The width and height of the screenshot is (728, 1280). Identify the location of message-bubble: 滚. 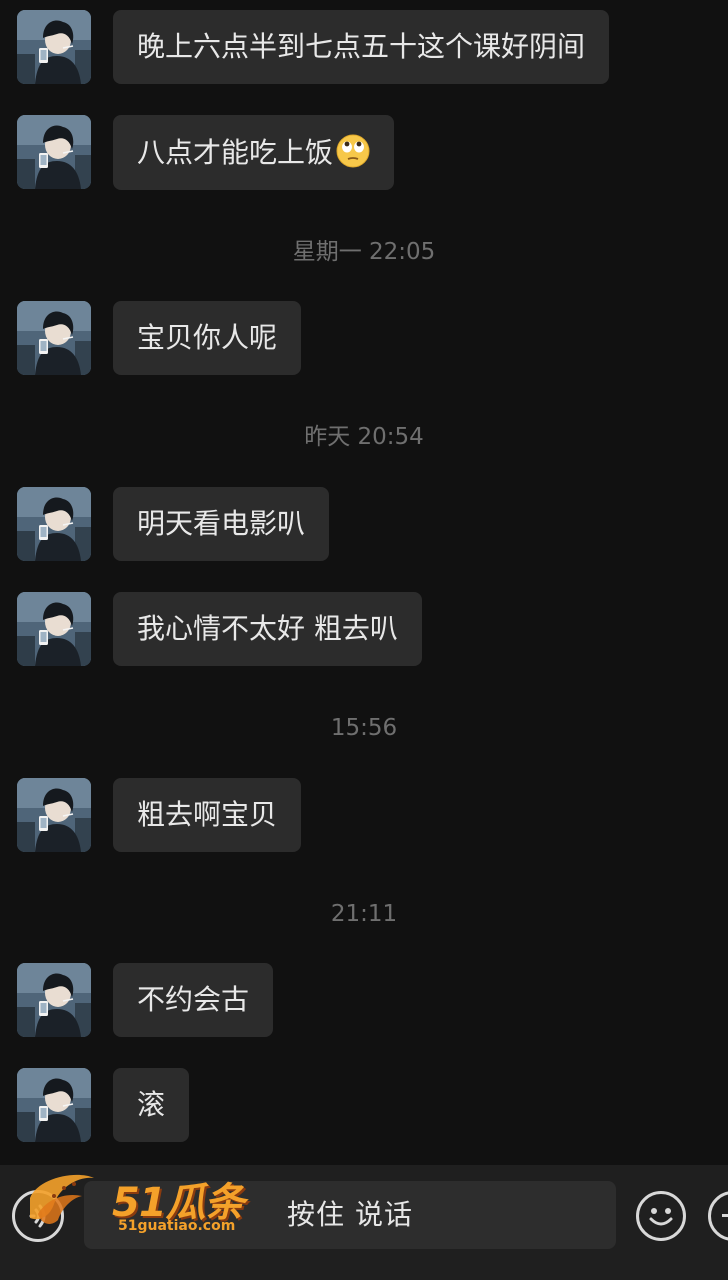
(151, 1105).